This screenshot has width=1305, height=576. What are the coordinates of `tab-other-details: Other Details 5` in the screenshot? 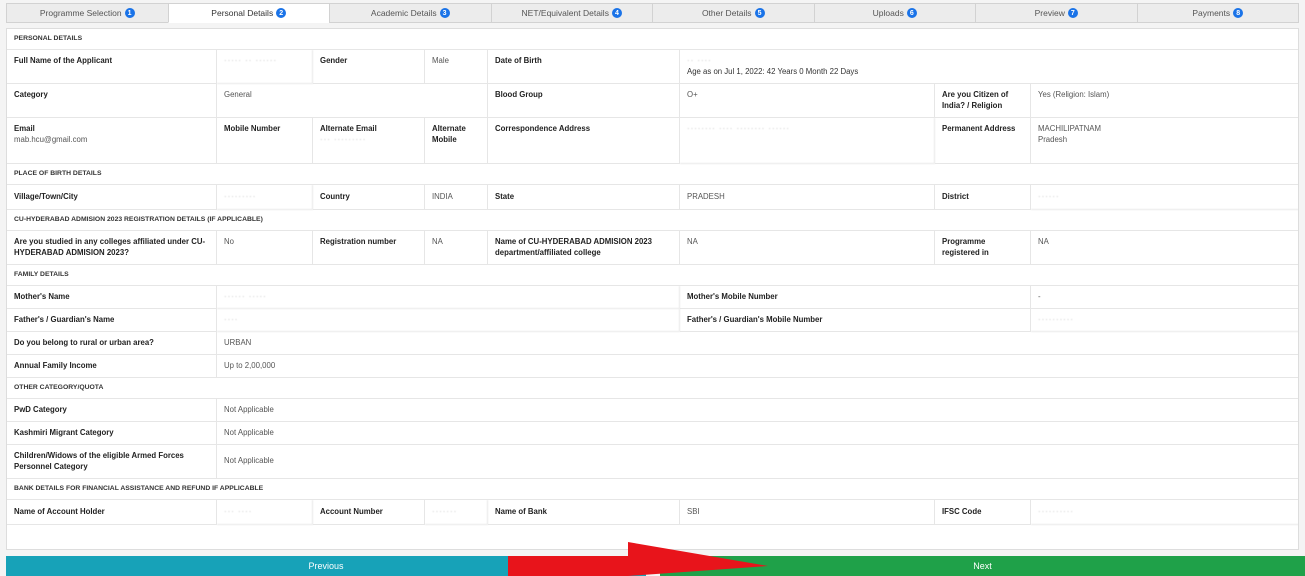 It's located at (733, 13).